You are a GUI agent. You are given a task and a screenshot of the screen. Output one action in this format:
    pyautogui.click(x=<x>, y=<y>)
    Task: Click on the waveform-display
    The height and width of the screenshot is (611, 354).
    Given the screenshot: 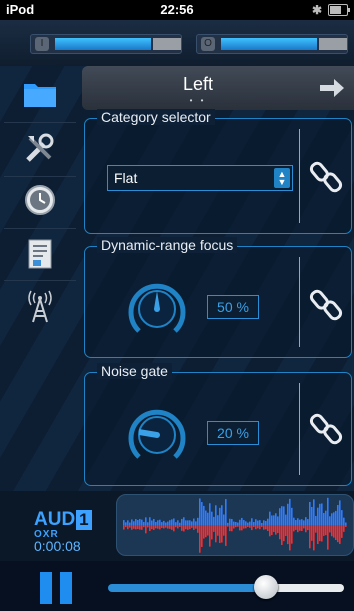 What is the action you would take?
    pyautogui.click(x=235, y=525)
    